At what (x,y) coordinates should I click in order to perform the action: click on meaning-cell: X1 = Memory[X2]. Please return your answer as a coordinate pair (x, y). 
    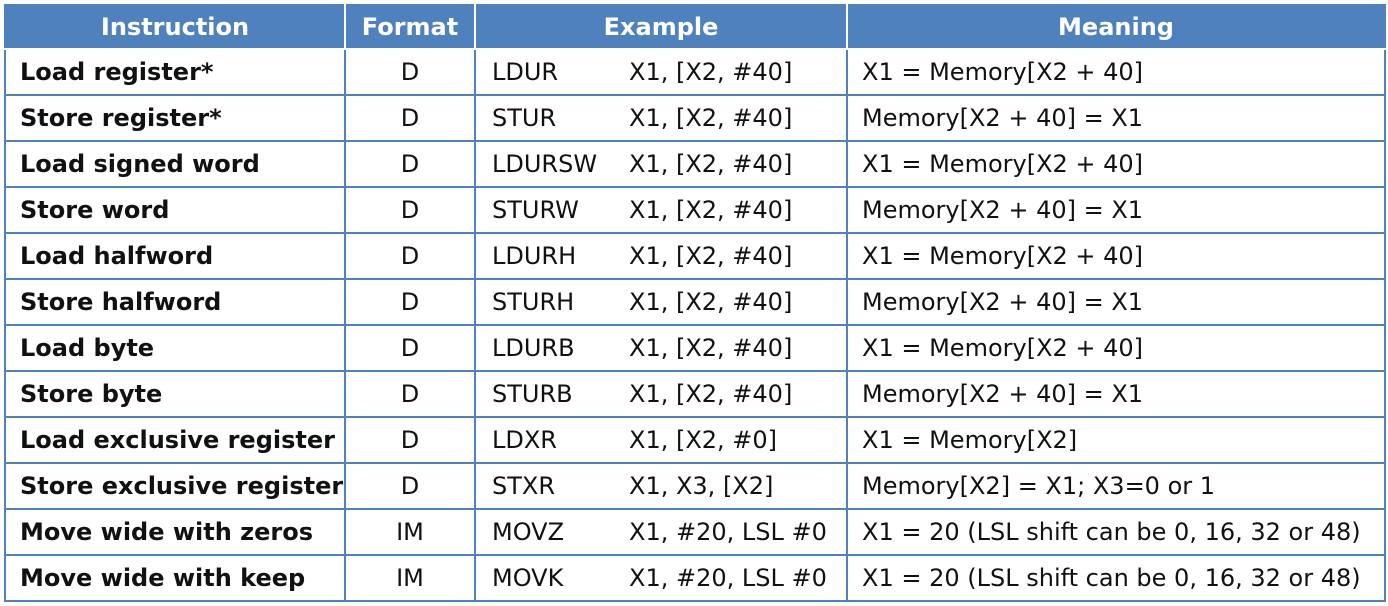
    Looking at the image, I should click on (1116, 440).